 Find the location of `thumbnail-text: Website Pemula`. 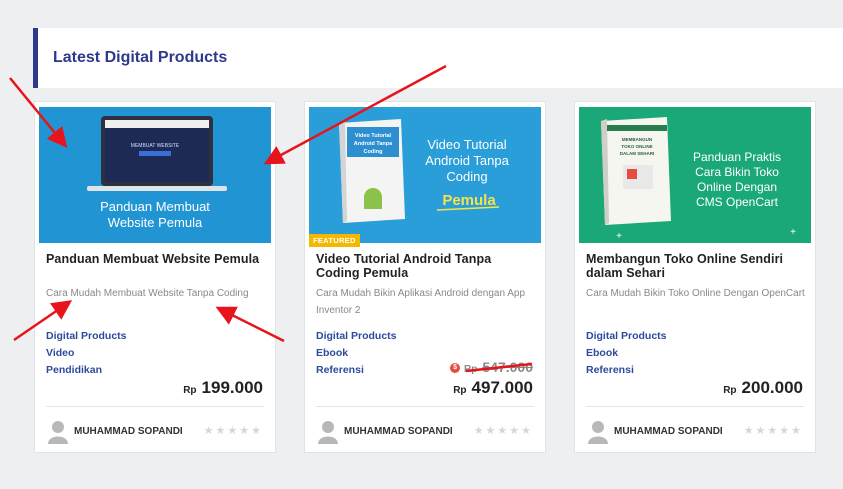

thumbnail-text: Website Pemula is located at coordinates (155, 222).